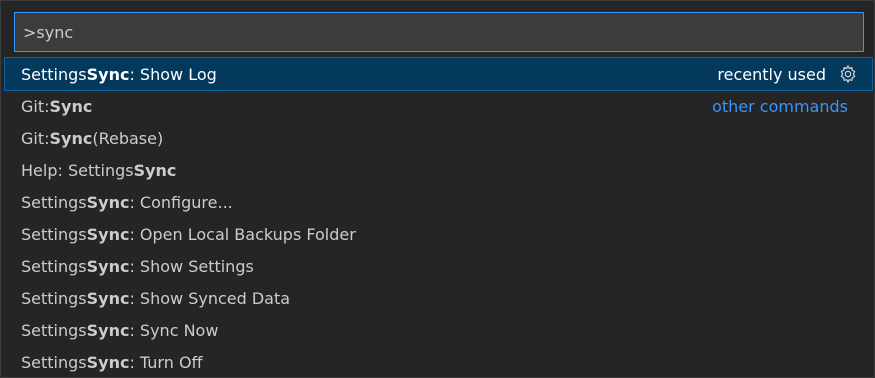  Describe the element at coordinates (438, 266) in the screenshot. I see `command-item-settings-sync-show-settings: Settings Sync: Show Settings` at that location.